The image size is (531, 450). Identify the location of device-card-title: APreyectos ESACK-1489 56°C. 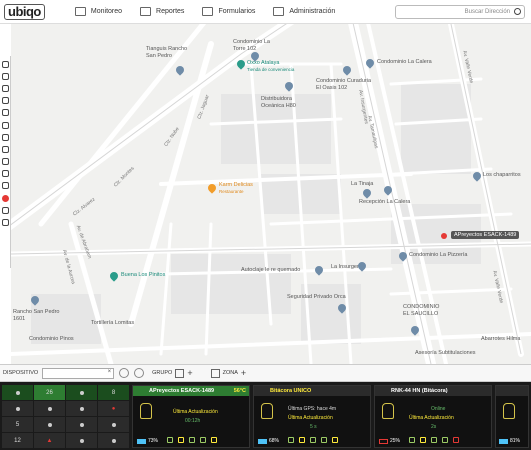
(191, 391).